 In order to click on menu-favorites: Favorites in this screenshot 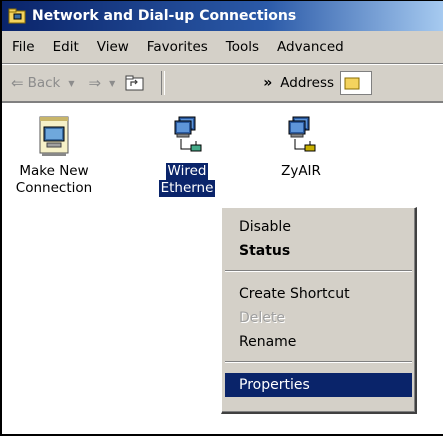, I will do `click(177, 47)`.